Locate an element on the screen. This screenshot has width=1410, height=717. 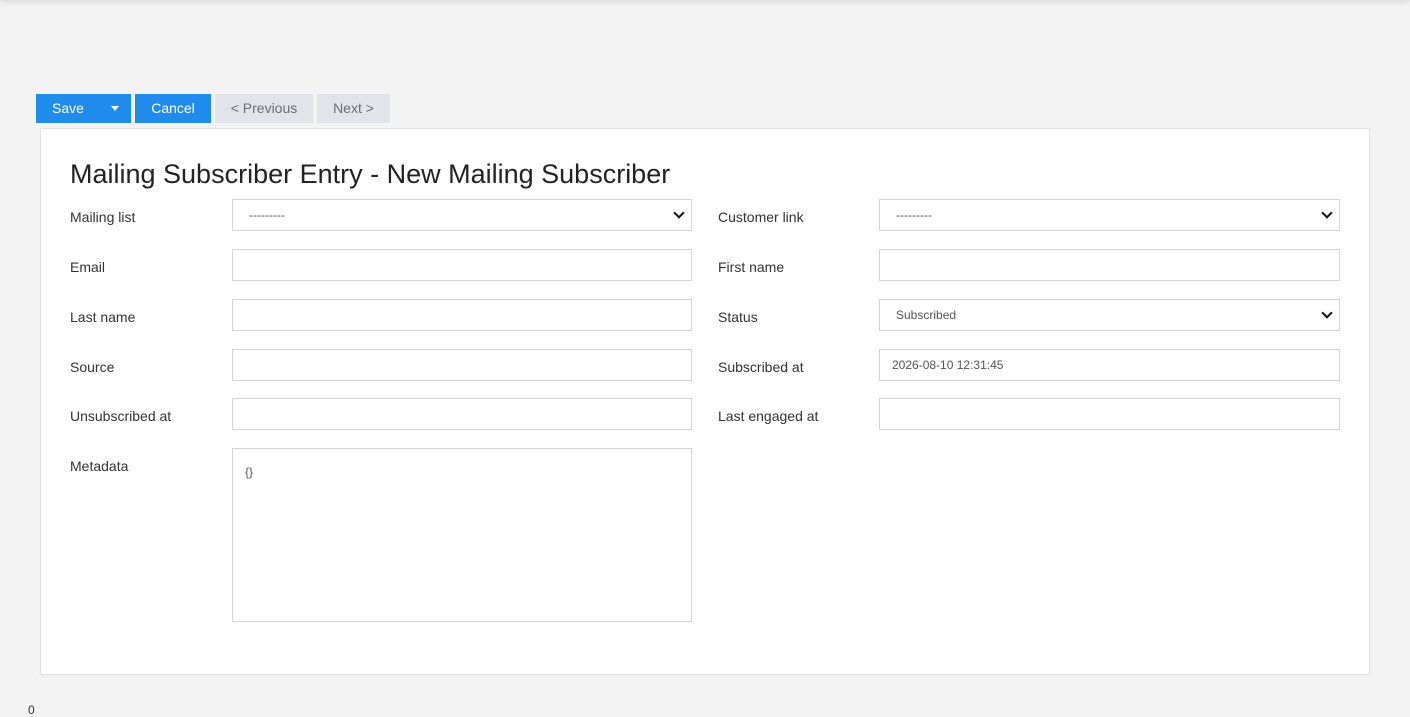
unsubscribed-at-label: Unsubscribed at is located at coordinates (121, 416).